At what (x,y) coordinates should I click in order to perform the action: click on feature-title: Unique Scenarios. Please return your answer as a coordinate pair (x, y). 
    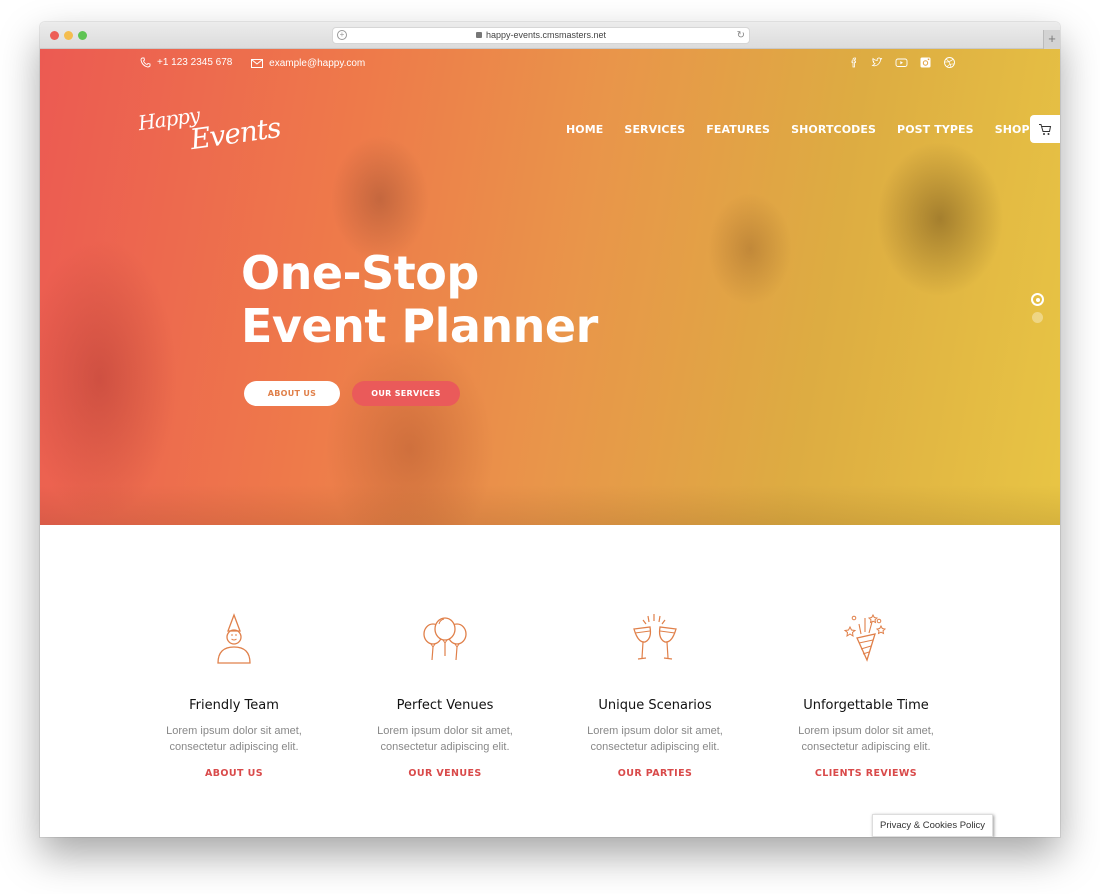
    Looking at the image, I should click on (655, 705).